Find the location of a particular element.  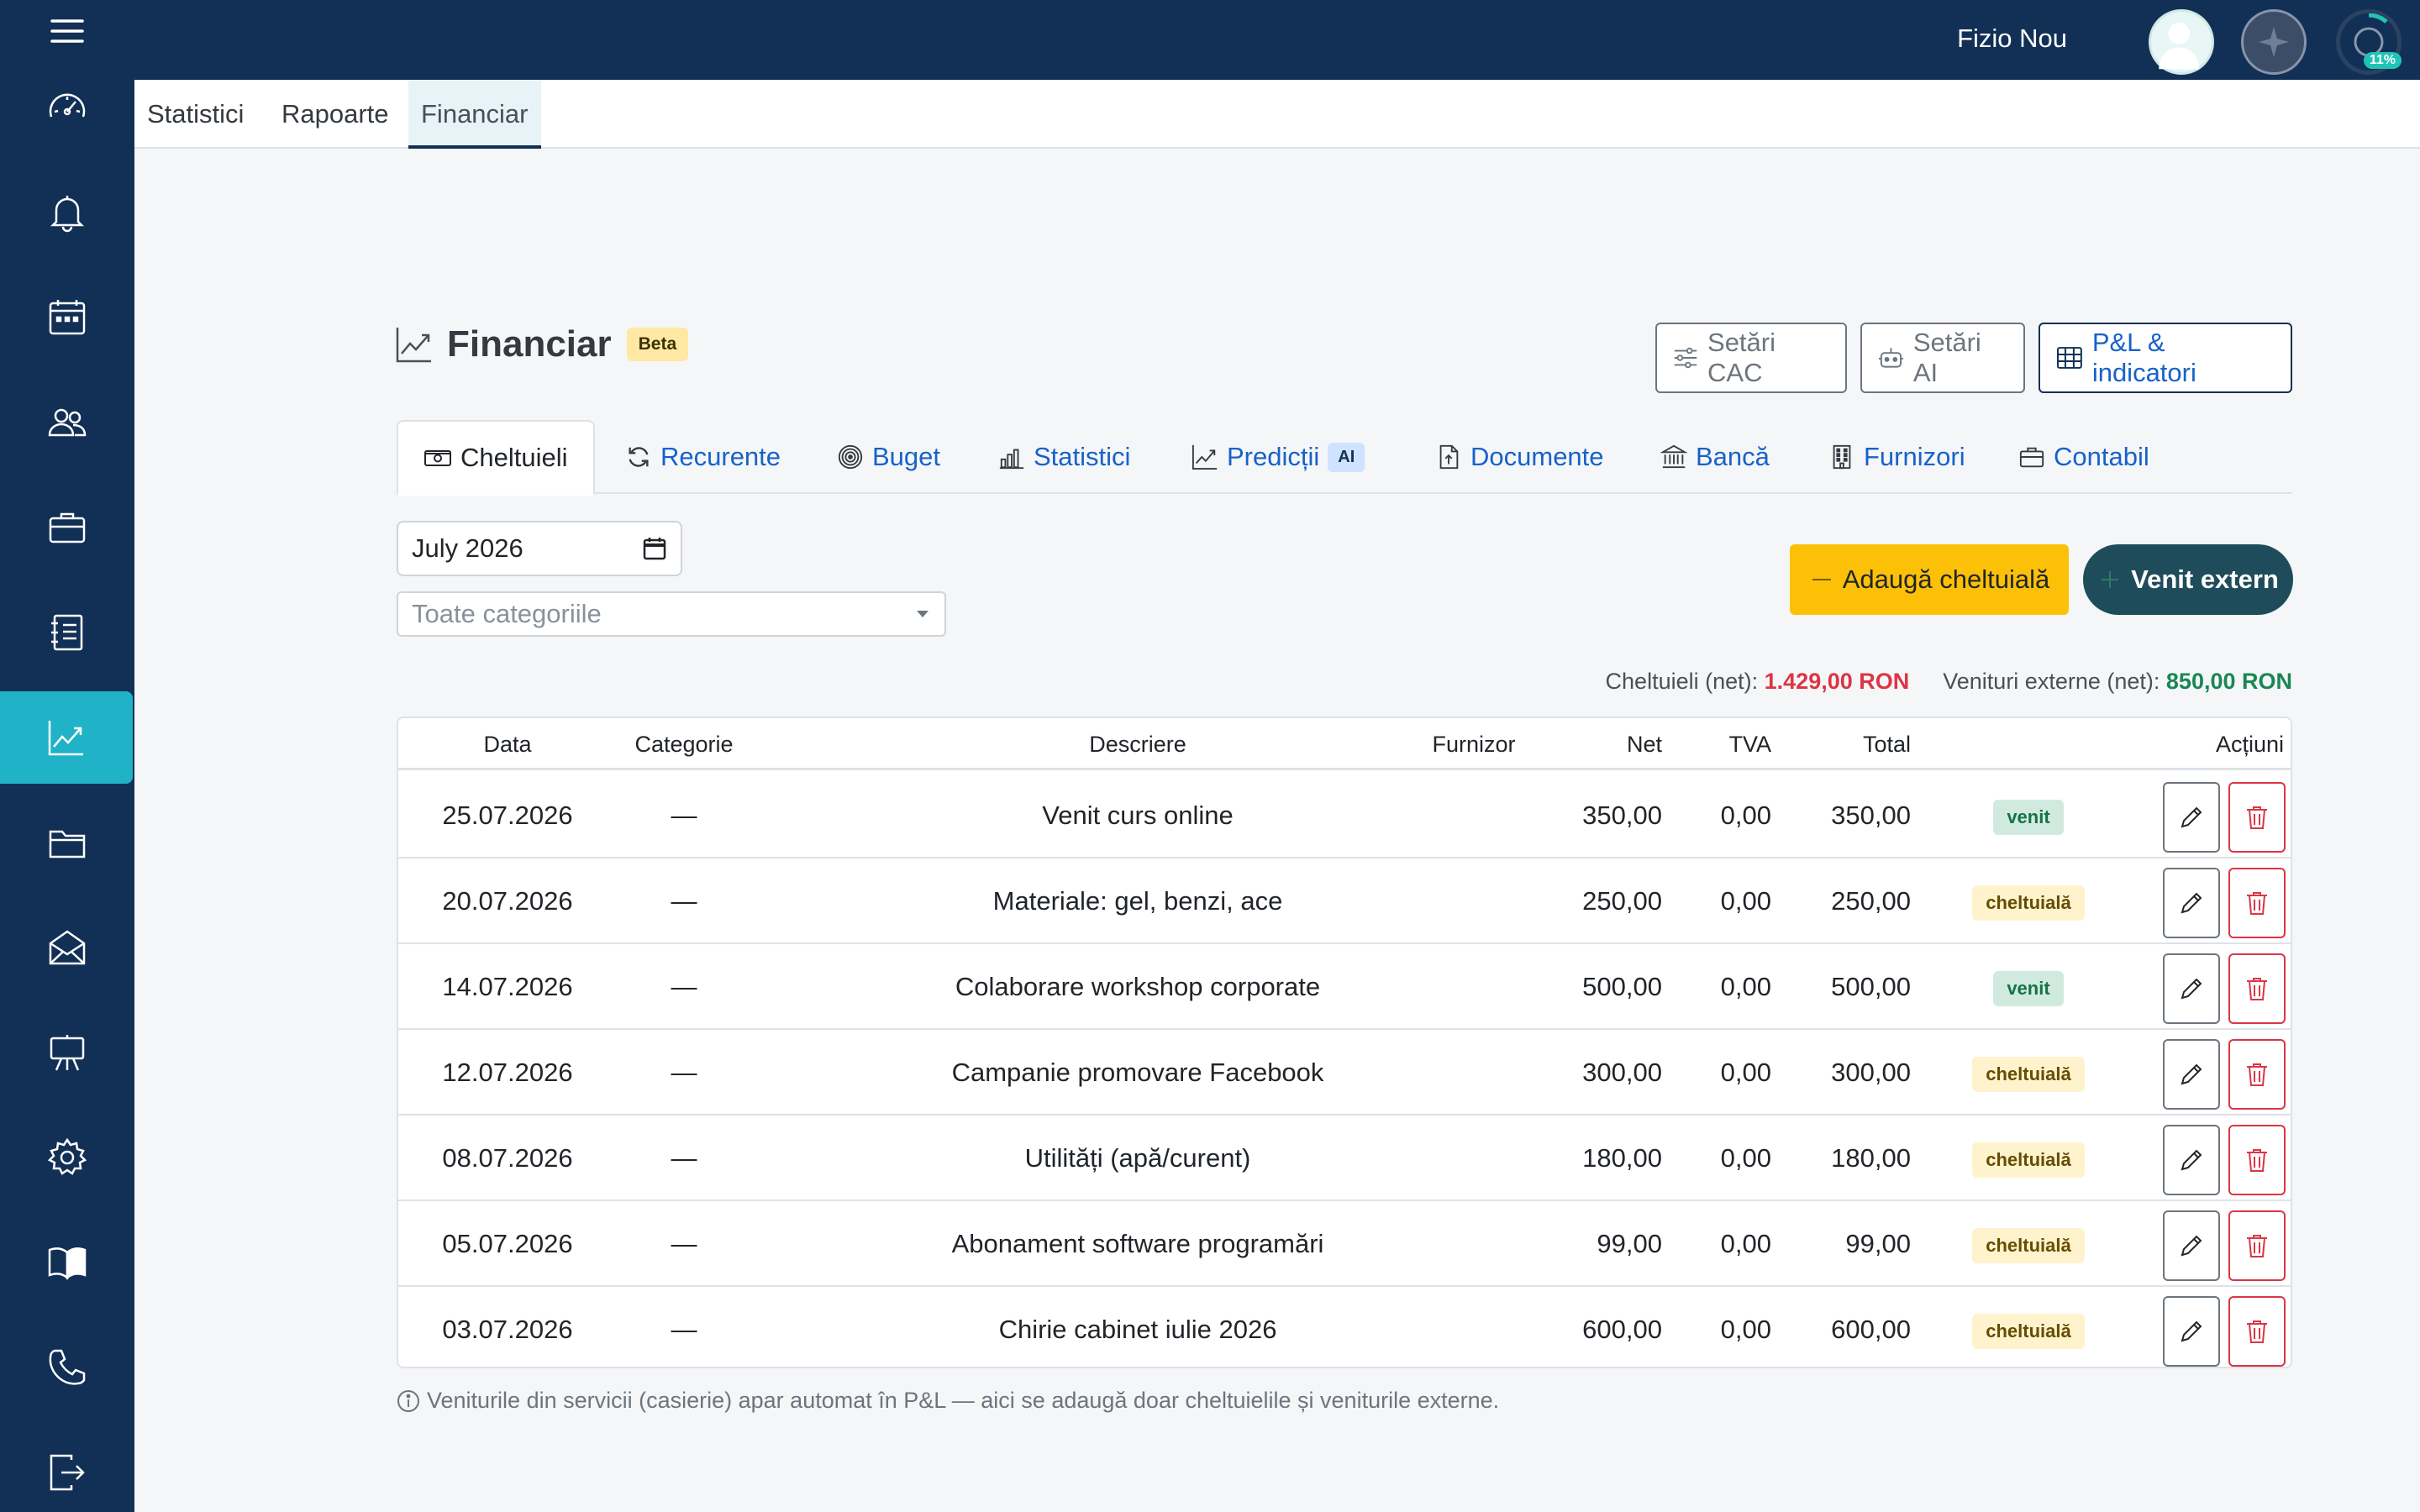

robot-icon is located at coordinates (1890, 358).